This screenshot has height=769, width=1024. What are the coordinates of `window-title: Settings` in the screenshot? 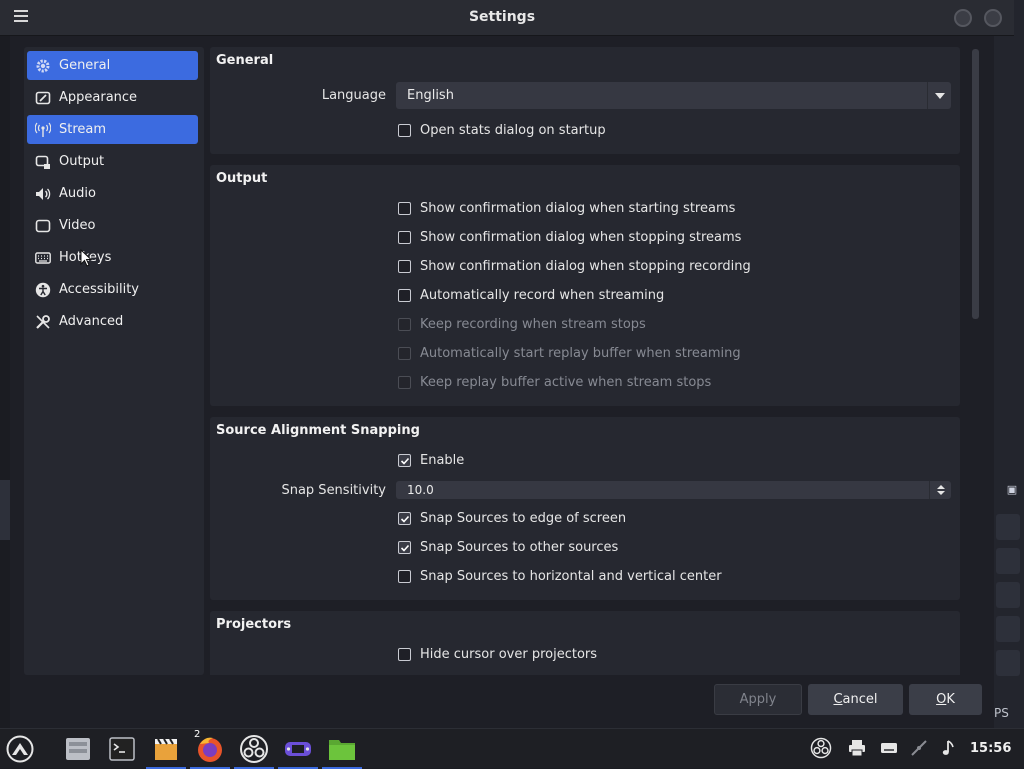 It's located at (502, 17).